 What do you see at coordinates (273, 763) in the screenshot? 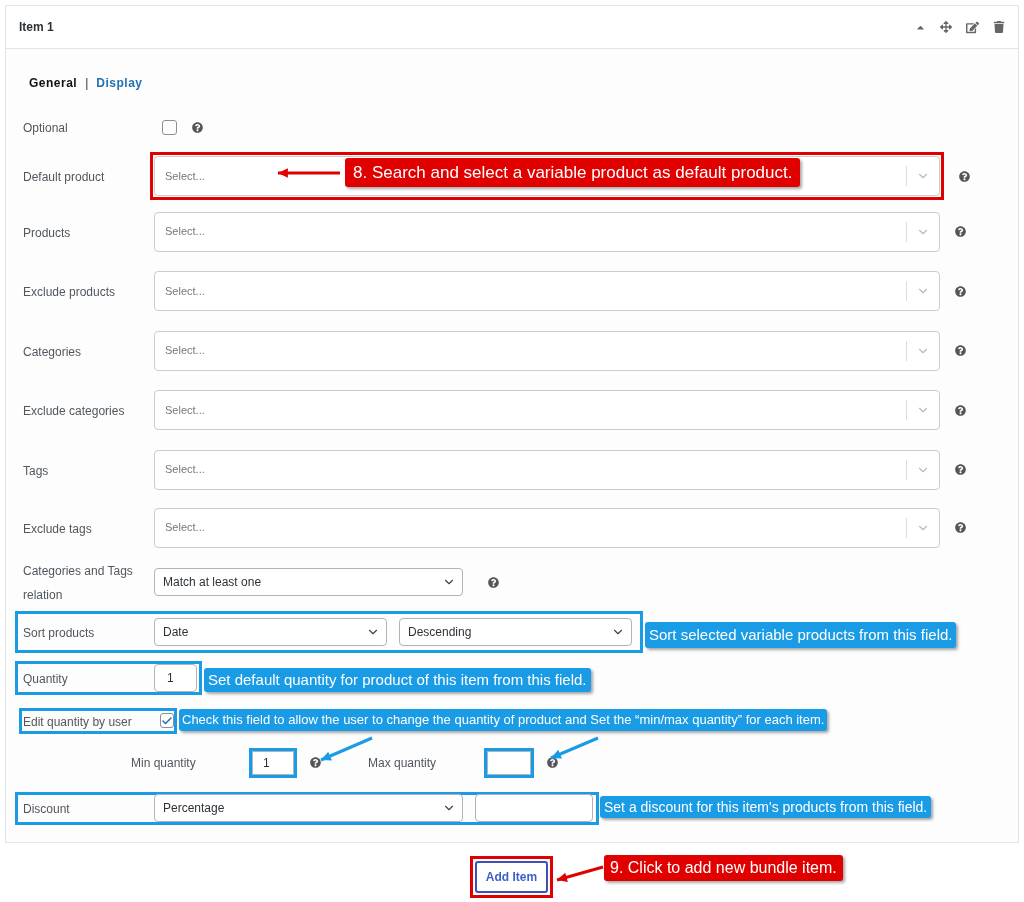
I see `min-quantity-input: 1` at bounding box center [273, 763].